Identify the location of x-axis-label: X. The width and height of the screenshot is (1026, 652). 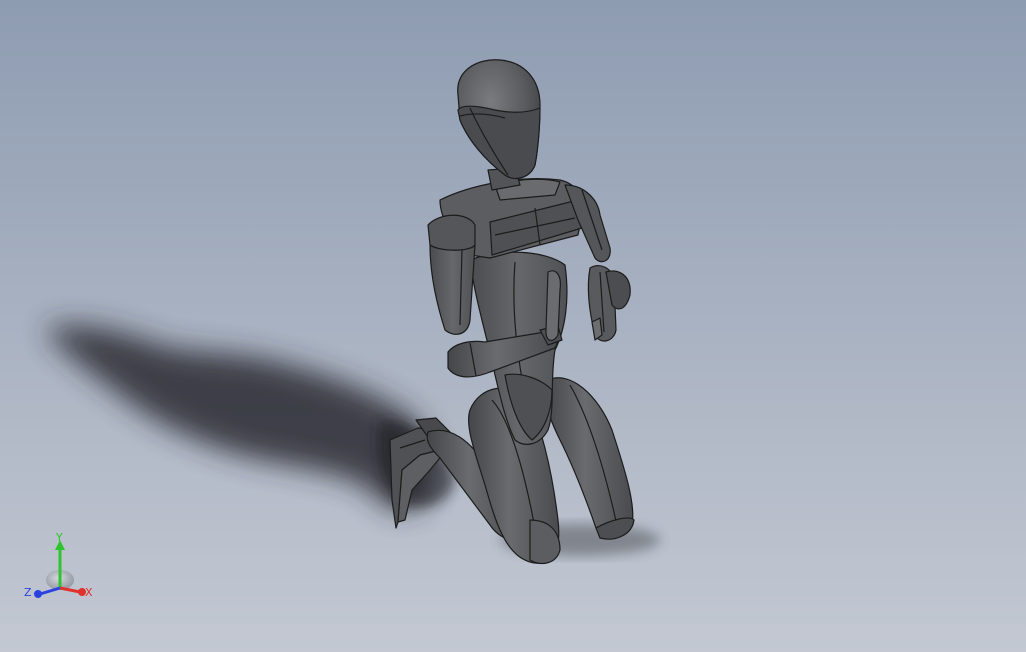
(89, 592).